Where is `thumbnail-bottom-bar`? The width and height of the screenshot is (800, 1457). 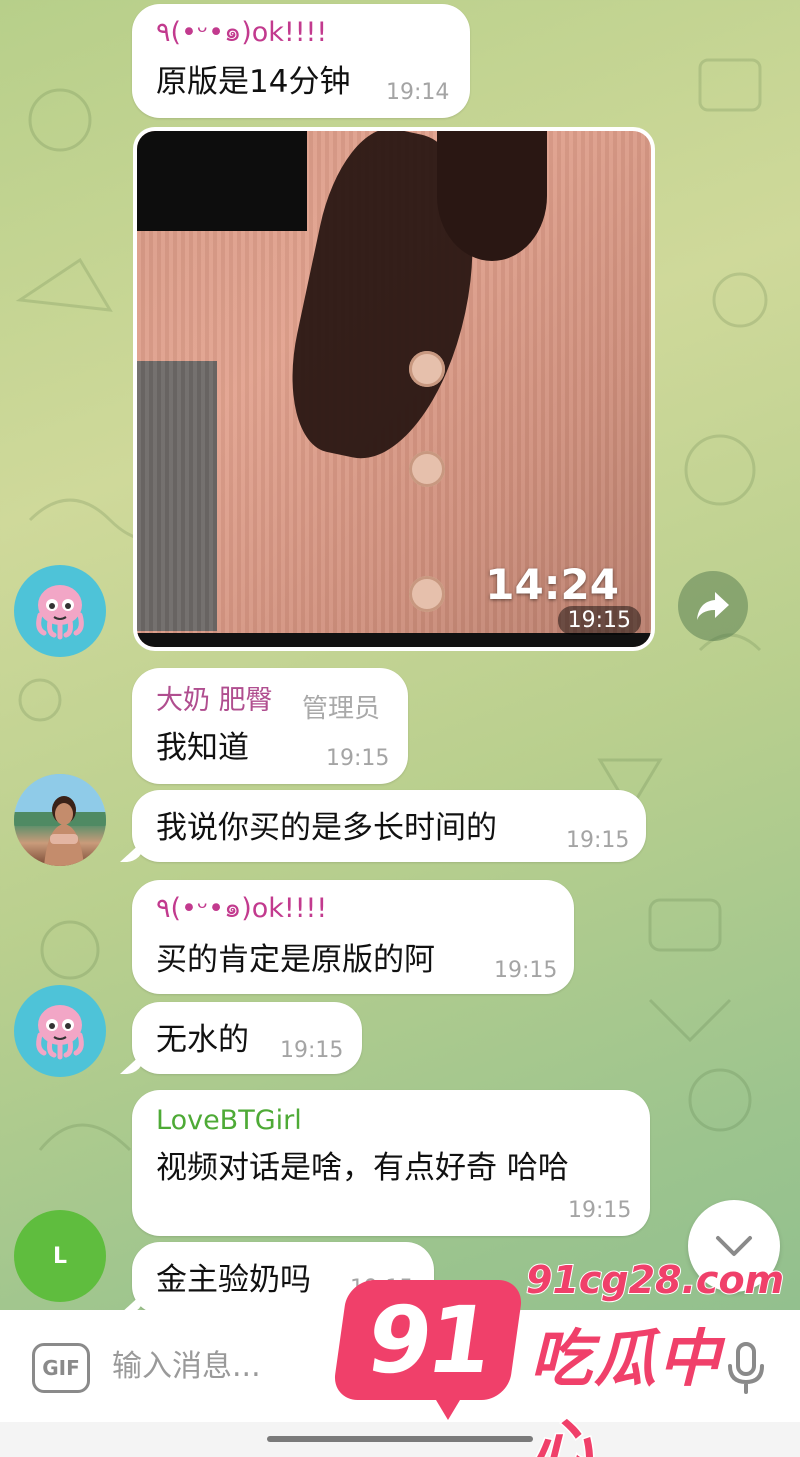
thumbnail-bottom-bar is located at coordinates (394, 640).